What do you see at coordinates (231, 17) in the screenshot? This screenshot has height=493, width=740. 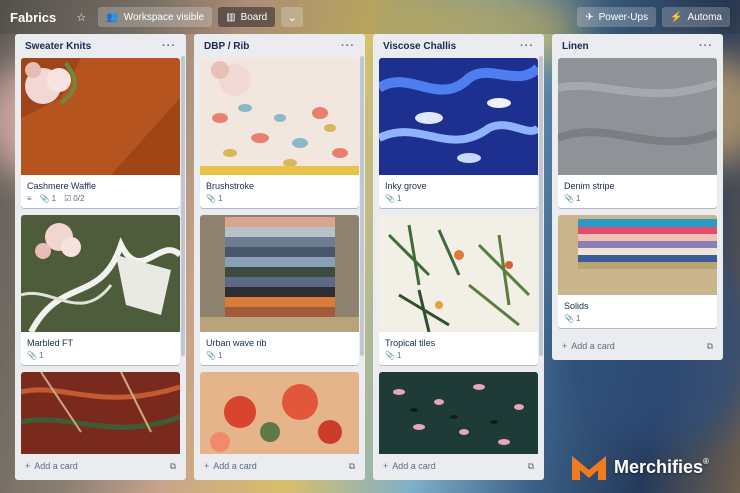 I see `board-icon: ▥` at bounding box center [231, 17].